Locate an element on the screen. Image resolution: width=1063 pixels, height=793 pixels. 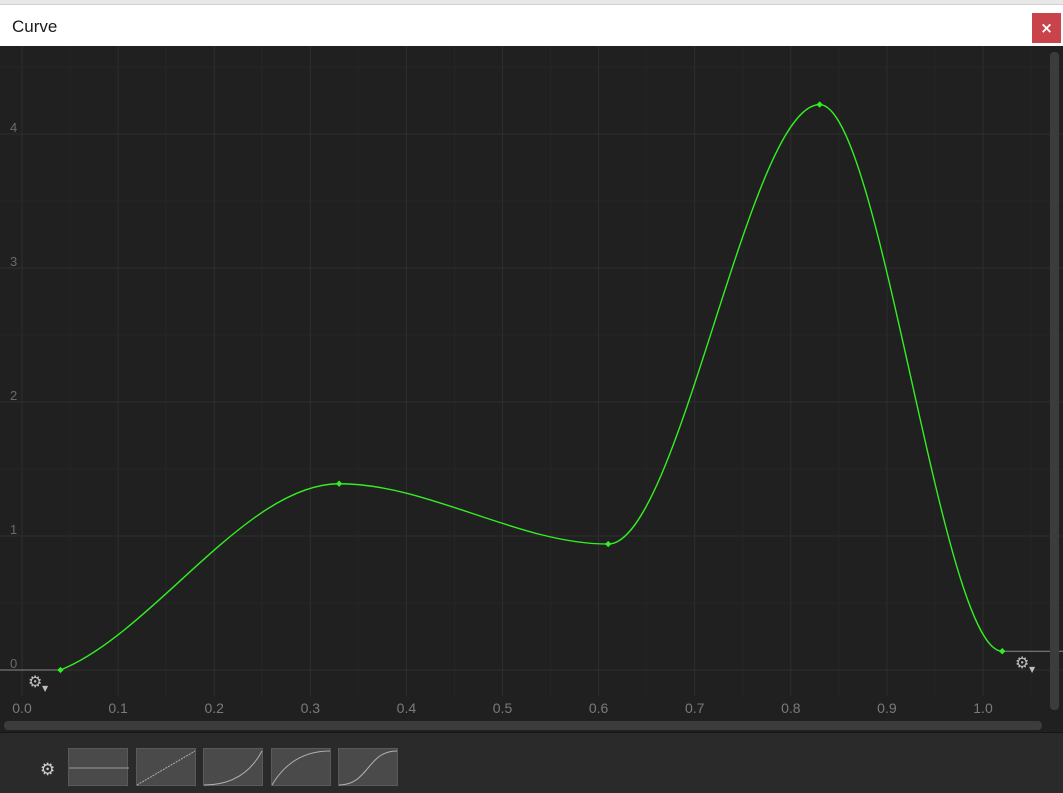
window-title: Curve is located at coordinates (35, 26).